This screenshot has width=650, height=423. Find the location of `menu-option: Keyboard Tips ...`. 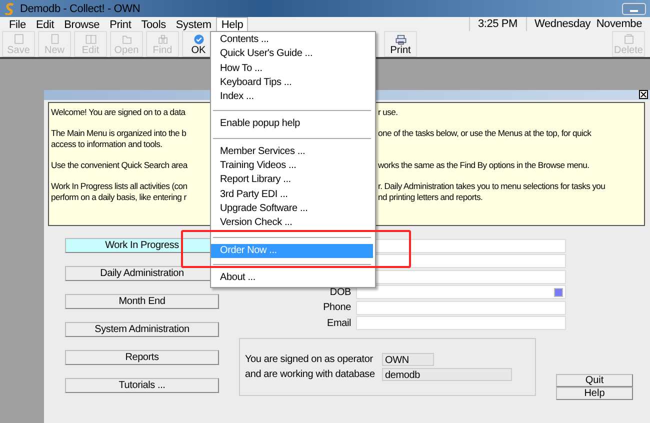

menu-option: Keyboard Tips ... is located at coordinates (292, 83).